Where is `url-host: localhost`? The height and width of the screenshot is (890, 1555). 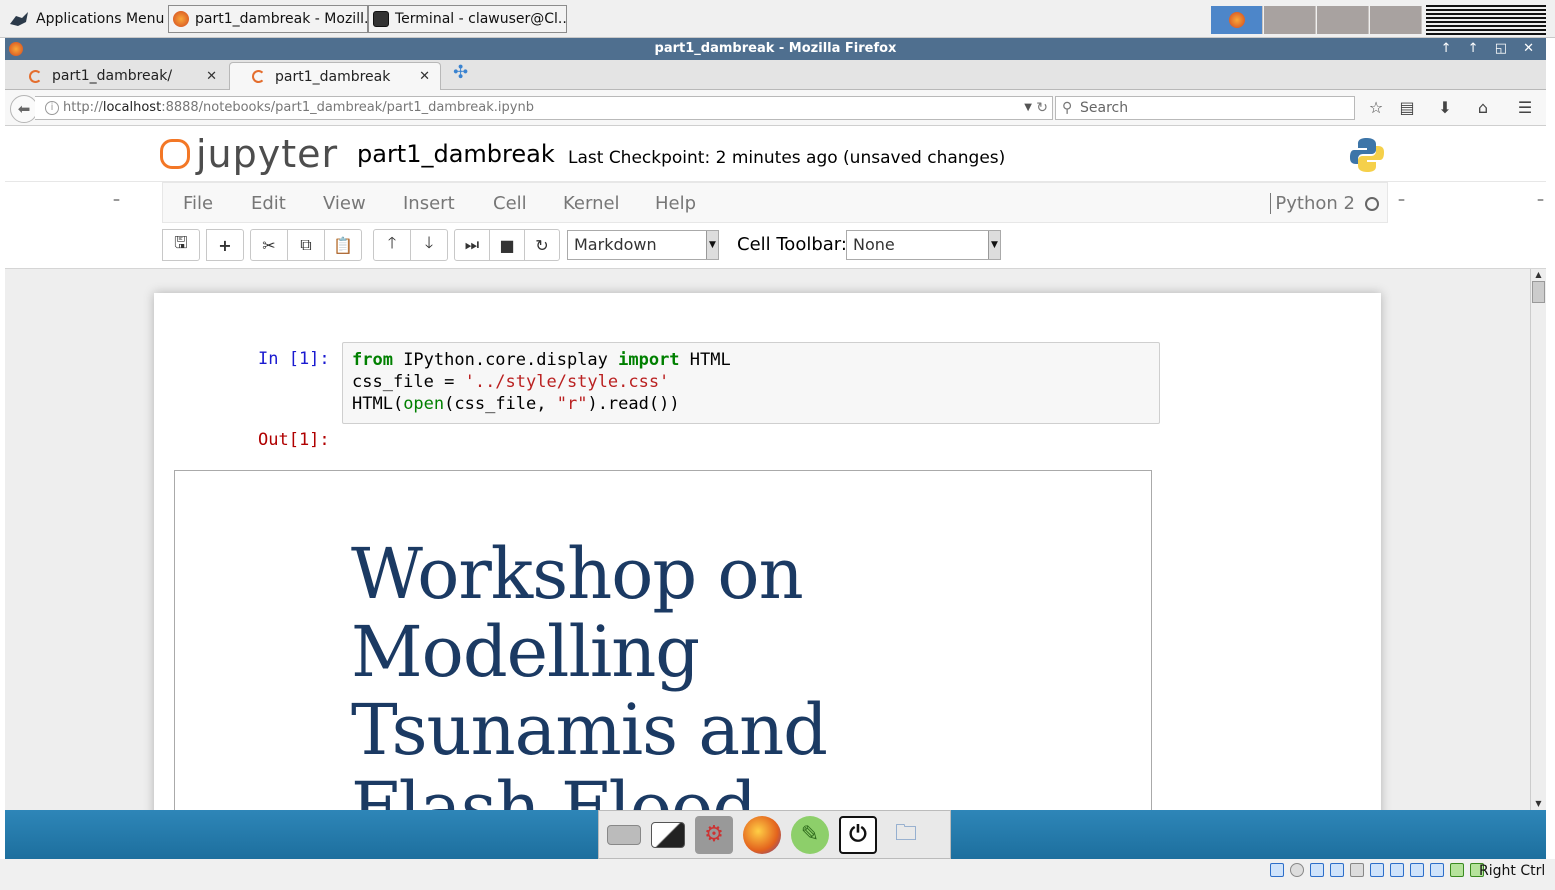 url-host: localhost is located at coordinates (132, 107).